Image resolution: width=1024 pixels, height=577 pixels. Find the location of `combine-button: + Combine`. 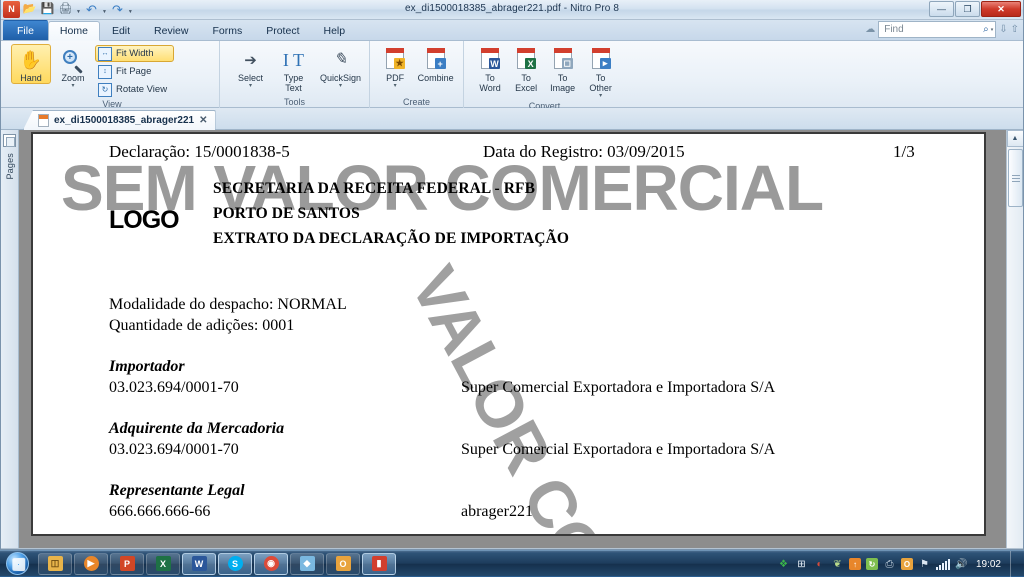

combine-button: + Combine is located at coordinates (435, 64).